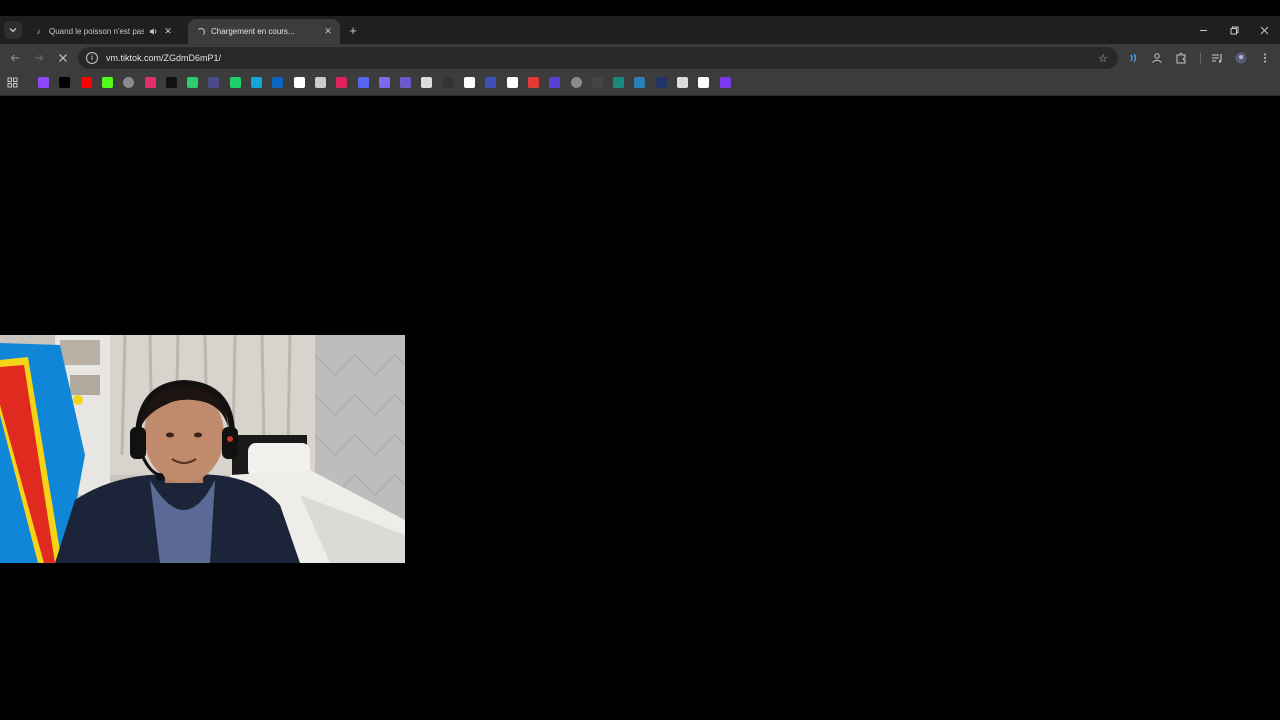 This screenshot has height=720, width=1280. What do you see at coordinates (43, 82) in the screenshot?
I see `bookmark-twitch-icon` at bounding box center [43, 82].